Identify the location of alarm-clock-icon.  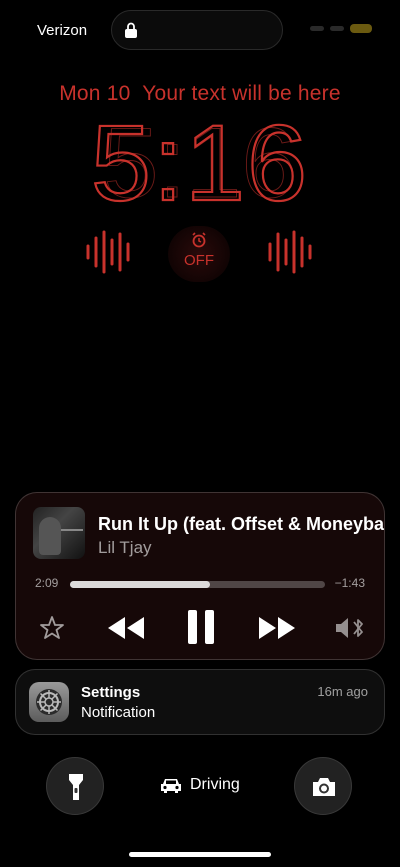
(199, 240).